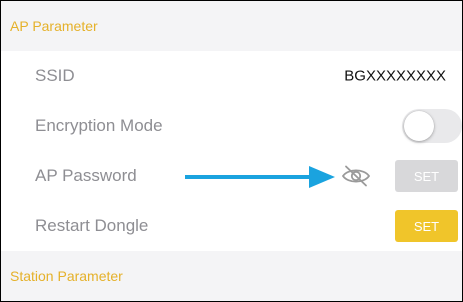 The height and width of the screenshot is (302, 463). I want to click on eye-slash-icon, so click(356, 176).